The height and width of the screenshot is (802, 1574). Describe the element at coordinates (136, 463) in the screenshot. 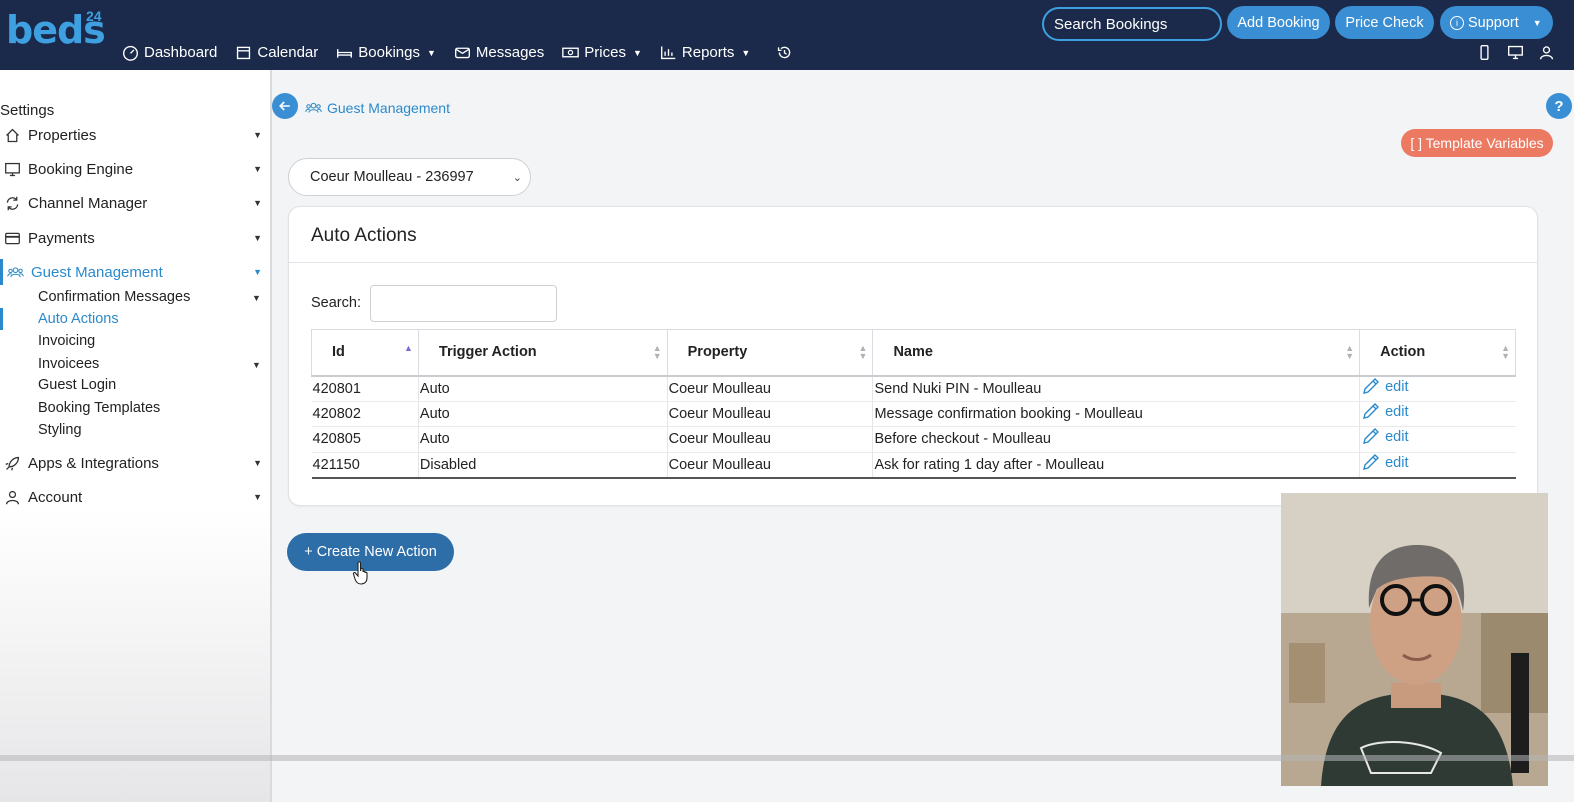

I see `sidebar-item-apps-integrations: Apps & Integrations ▼` at that location.